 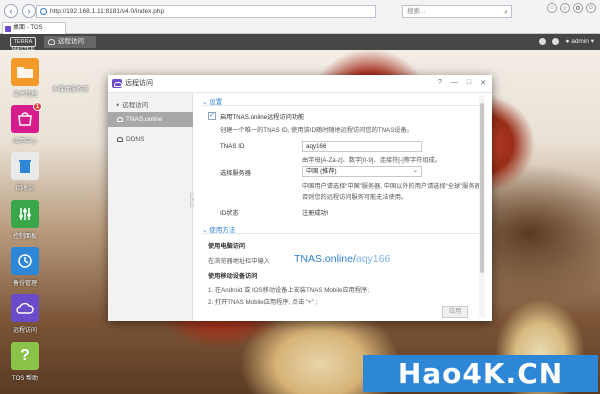 I want to click on taskbar-item-remote-access: 远程访问, so click(x=70, y=42).